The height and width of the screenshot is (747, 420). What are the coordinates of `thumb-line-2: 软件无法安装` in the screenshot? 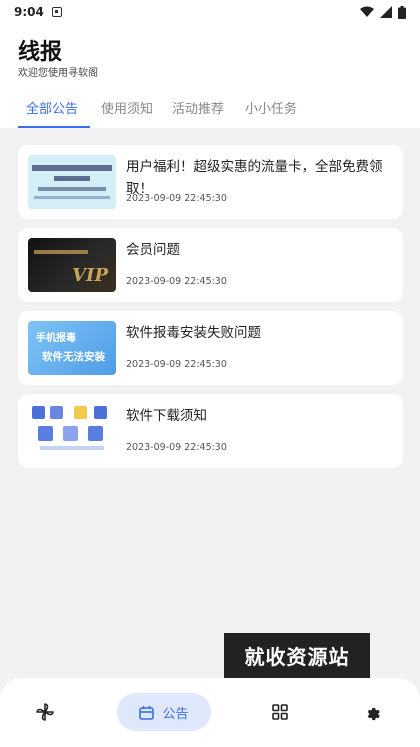 It's located at (73, 357).